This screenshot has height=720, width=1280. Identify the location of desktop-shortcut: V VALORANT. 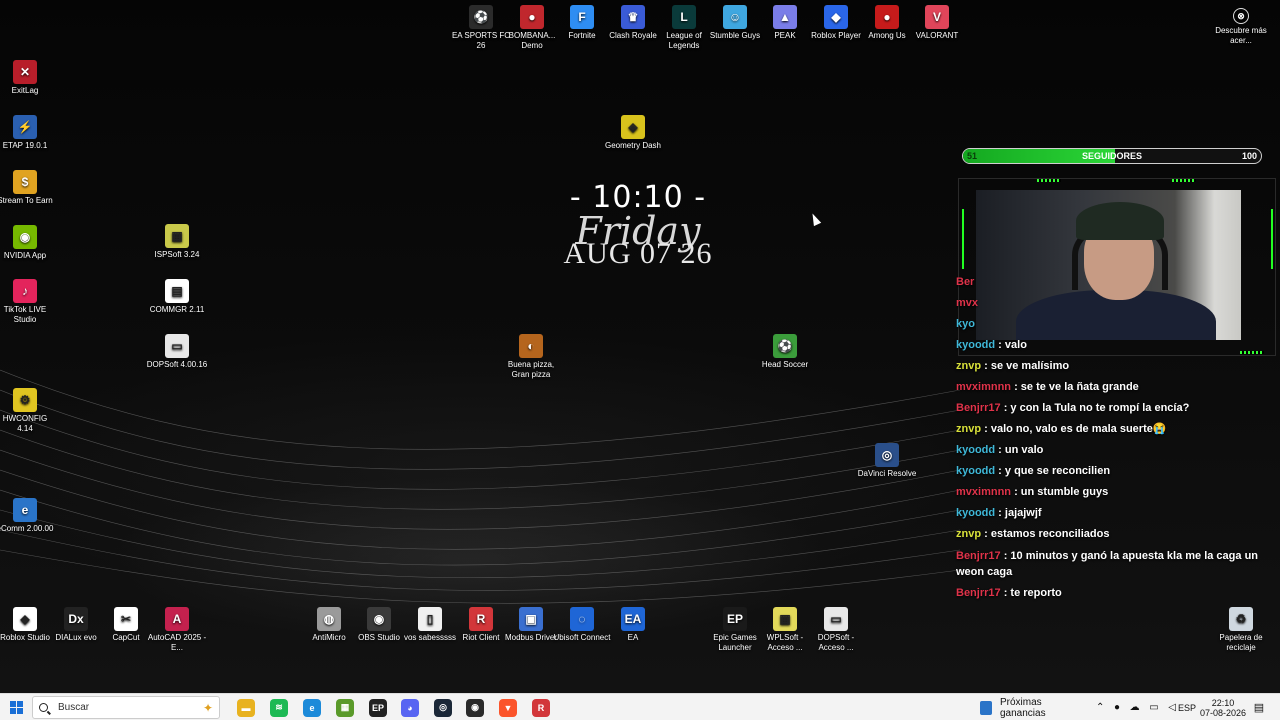
(937, 23).